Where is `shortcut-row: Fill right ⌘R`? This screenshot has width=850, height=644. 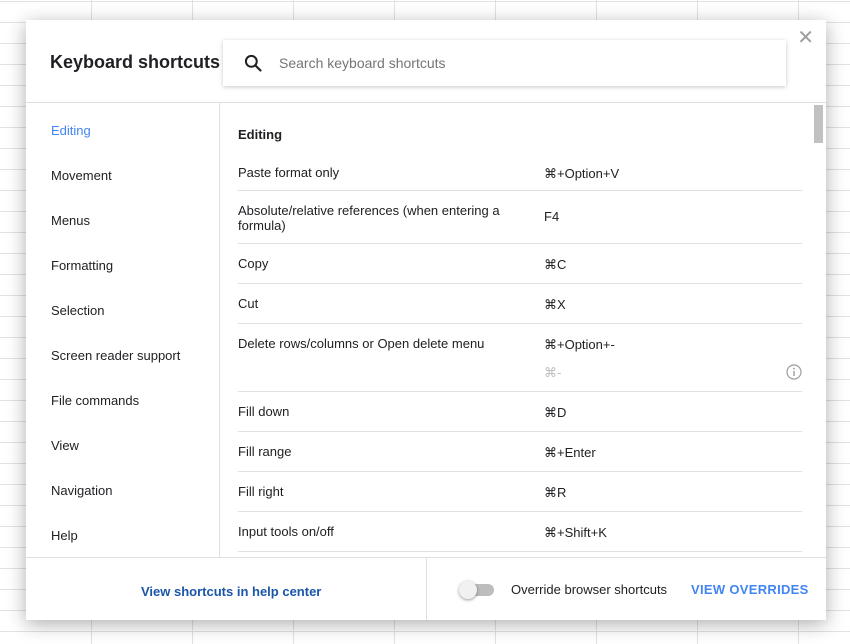
shortcut-row: Fill right ⌘R is located at coordinates (520, 492).